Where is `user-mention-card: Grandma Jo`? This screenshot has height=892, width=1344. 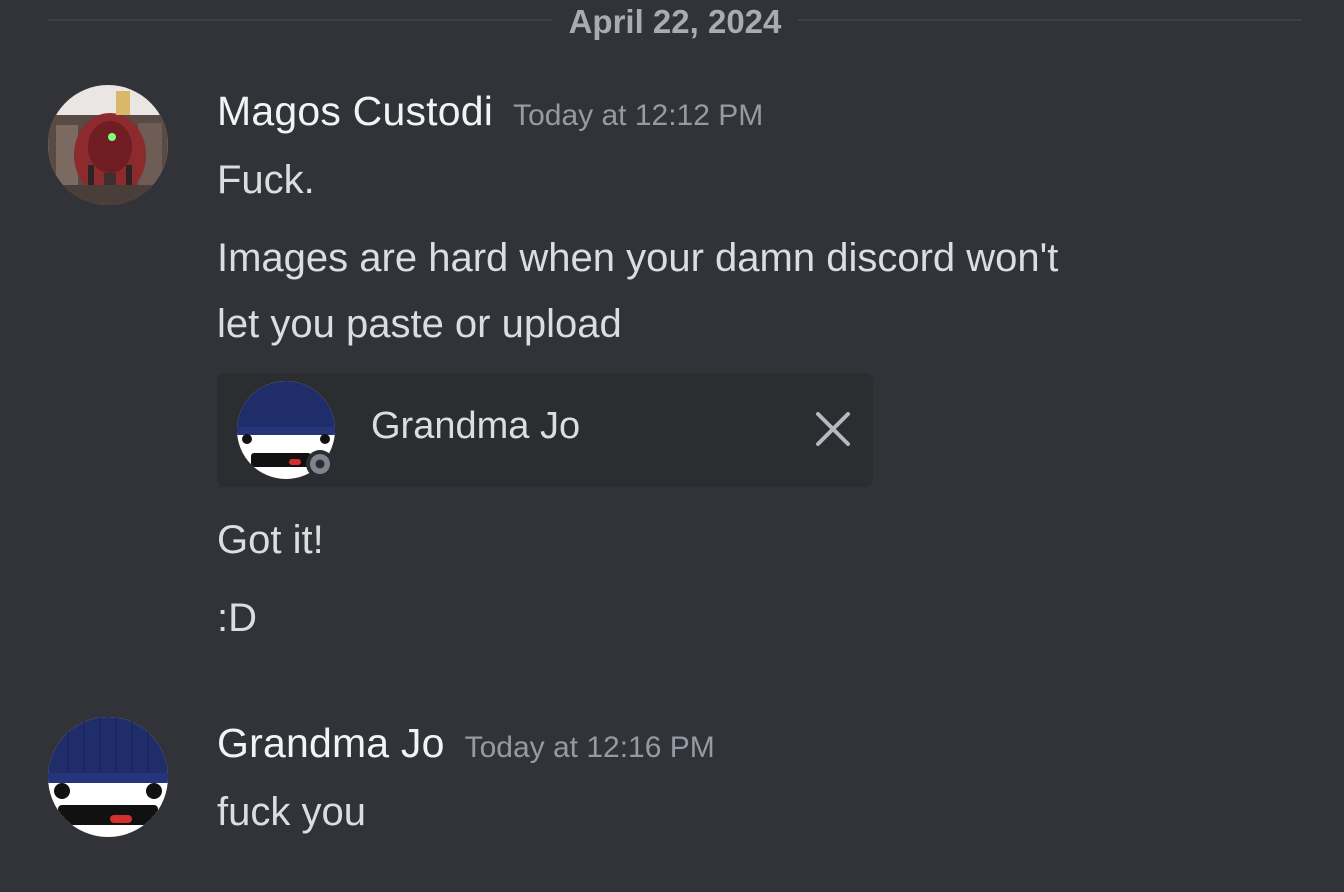
user-mention-card: Grandma Jo is located at coordinates (545, 430).